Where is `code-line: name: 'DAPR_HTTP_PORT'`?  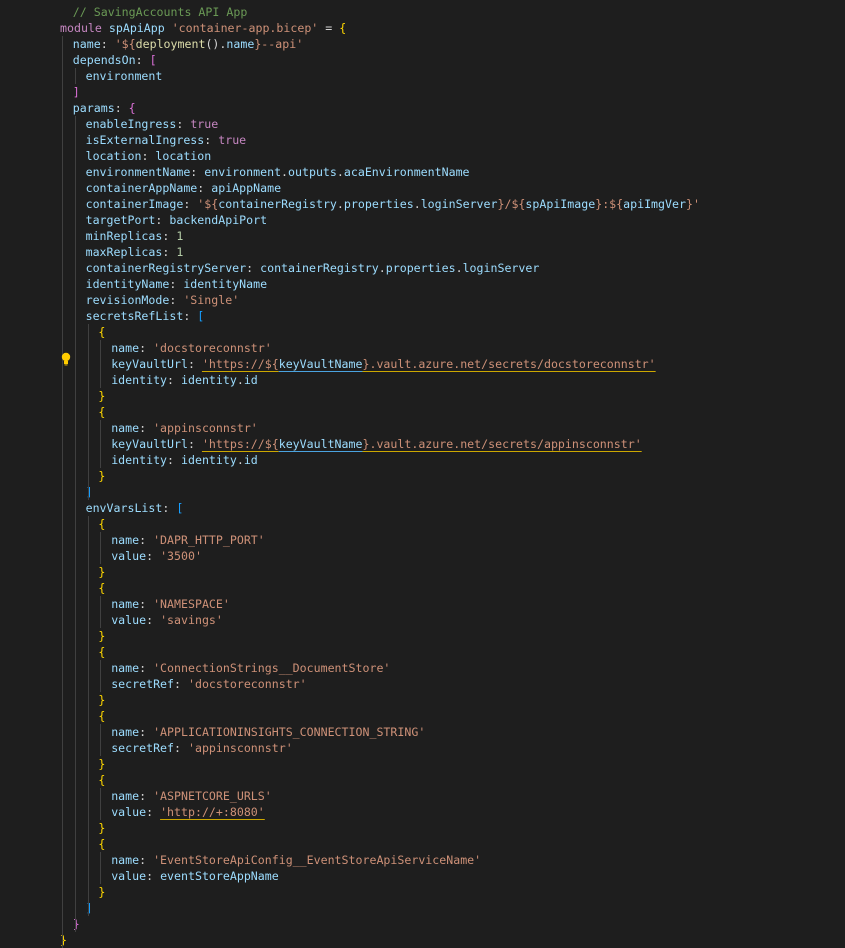 code-line: name: 'DAPR_HTTP_PORT' is located at coordinates (422, 540).